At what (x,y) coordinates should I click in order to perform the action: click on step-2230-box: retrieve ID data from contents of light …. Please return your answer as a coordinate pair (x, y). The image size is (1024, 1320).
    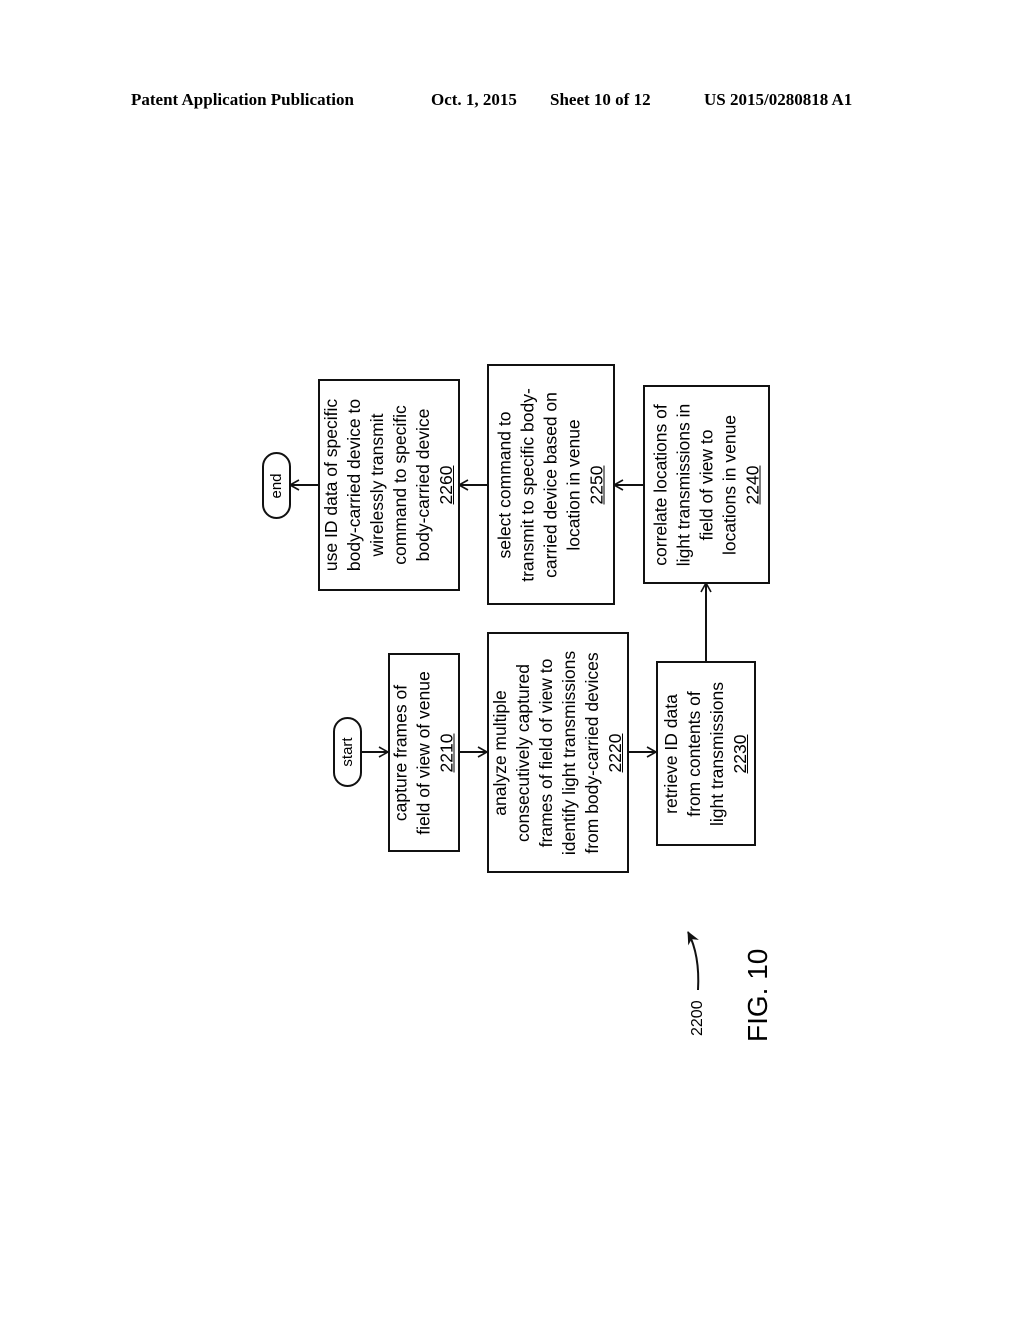
    Looking at the image, I should click on (706, 753).